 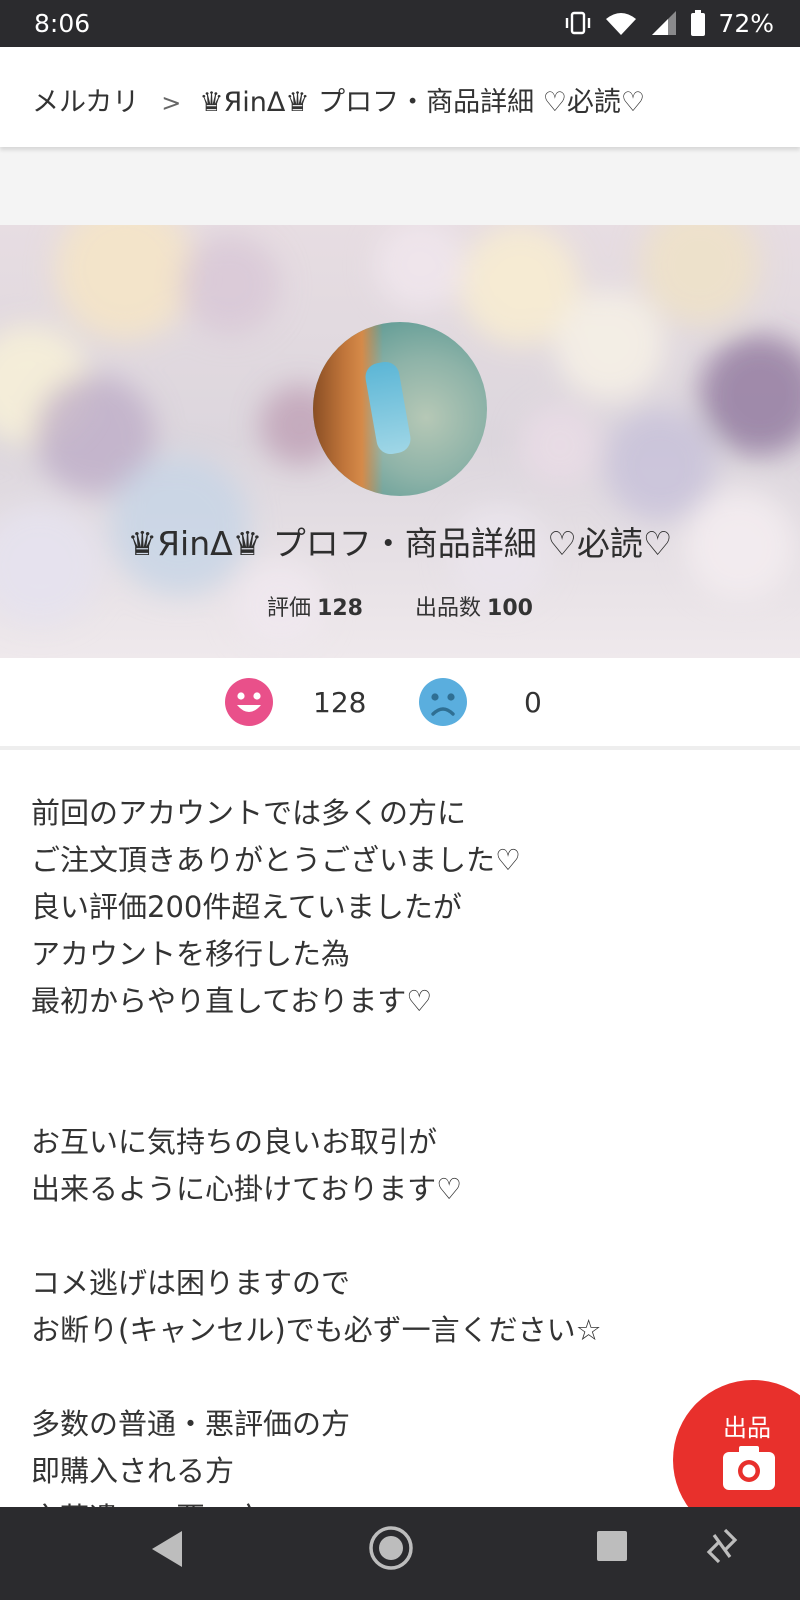 I want to click on camera-icon, so click(x=749, y=1468).